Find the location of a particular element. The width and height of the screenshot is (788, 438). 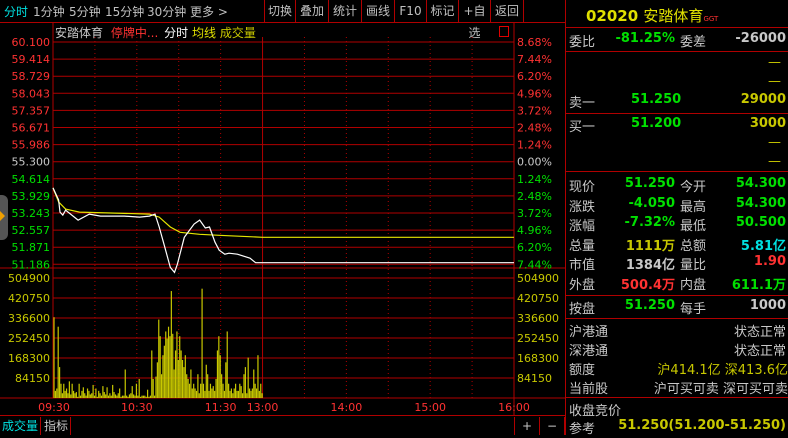

anpan-value: 51.250 is located at coordinates (649, 305).